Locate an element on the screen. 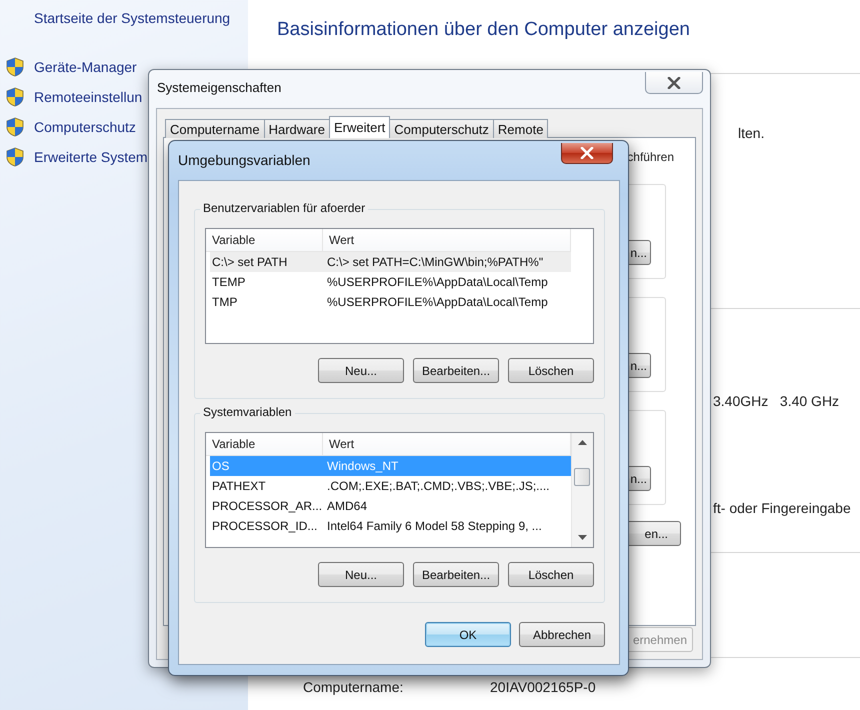 This screenshot has width=860, height=710. list-row: PROCESSOR_AR... AMD64 is located at coordinates (390, 506).